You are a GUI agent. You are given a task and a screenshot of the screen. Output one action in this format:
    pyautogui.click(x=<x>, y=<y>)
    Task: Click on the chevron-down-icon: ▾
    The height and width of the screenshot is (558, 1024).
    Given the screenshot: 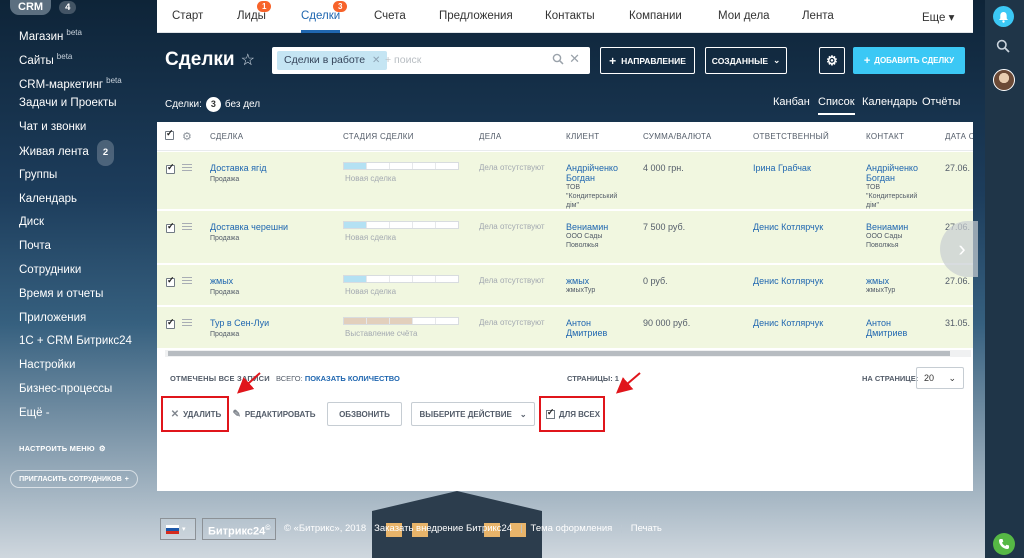 What is the action you would take?
    pyautogui.click(x=184, y=529)
    